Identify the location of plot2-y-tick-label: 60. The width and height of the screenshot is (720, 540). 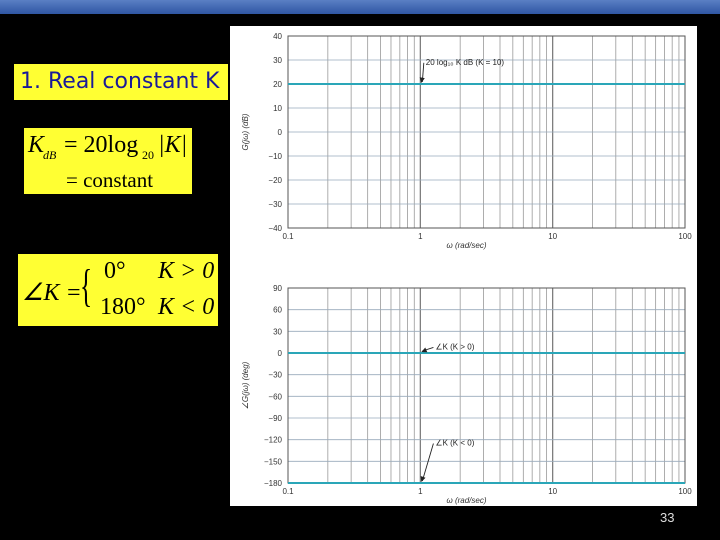
(277, 310).